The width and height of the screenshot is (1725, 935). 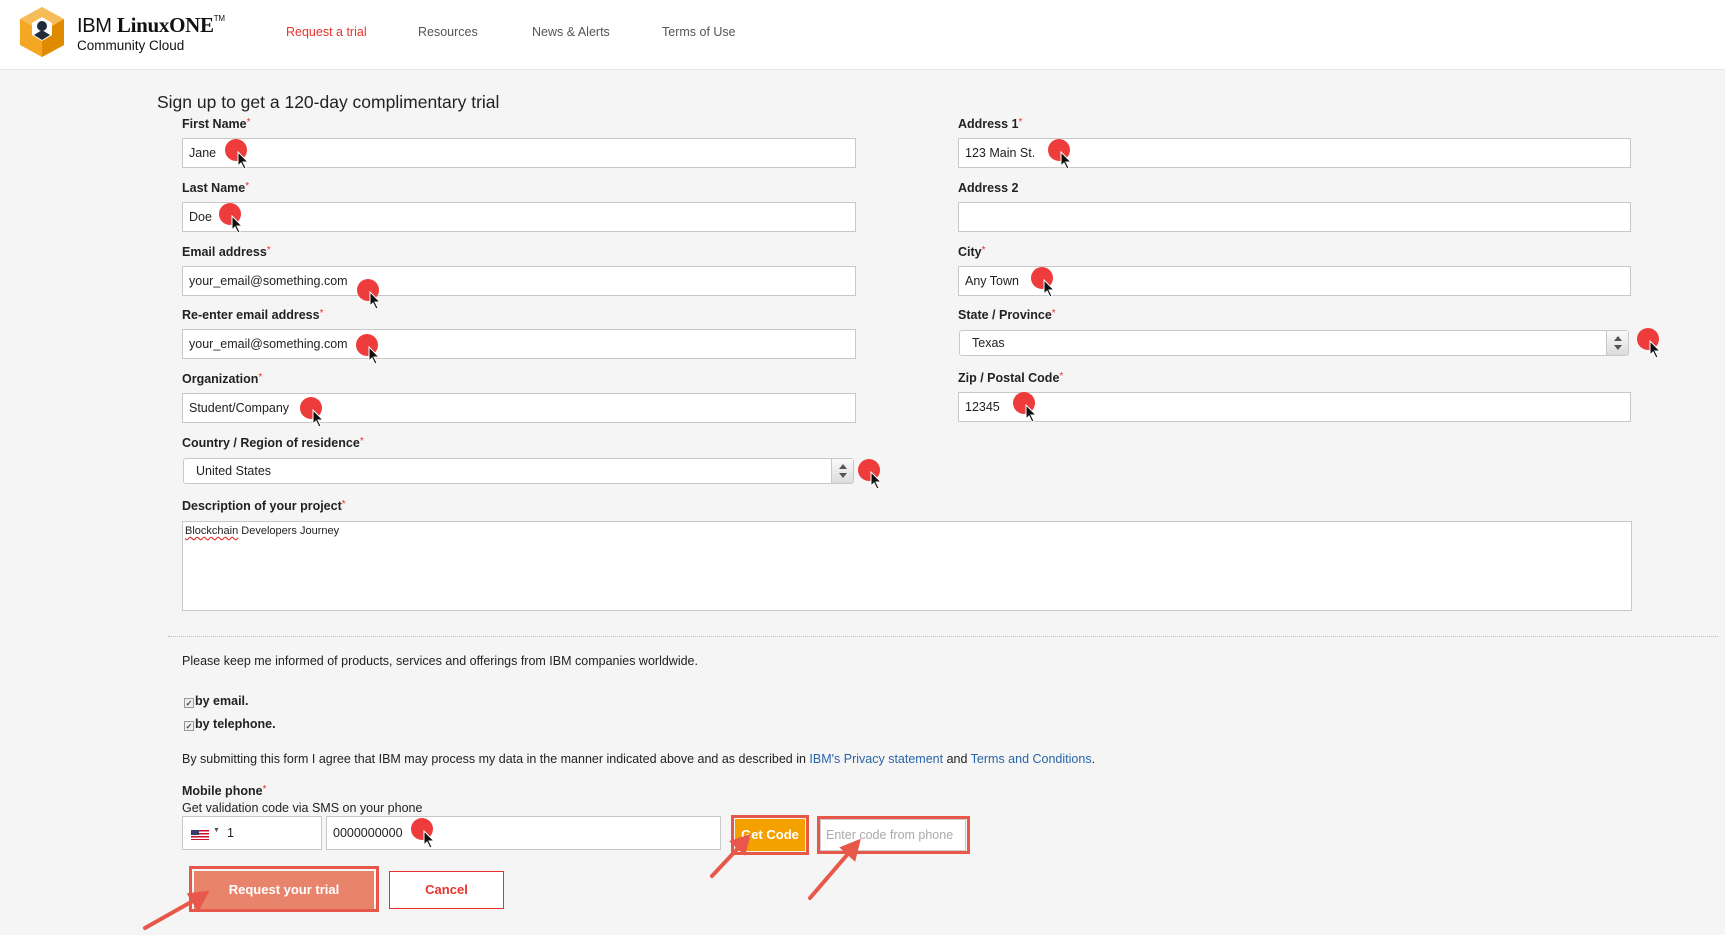 I want to click on description-text: Developers Journey, so click(x=289, y=531).